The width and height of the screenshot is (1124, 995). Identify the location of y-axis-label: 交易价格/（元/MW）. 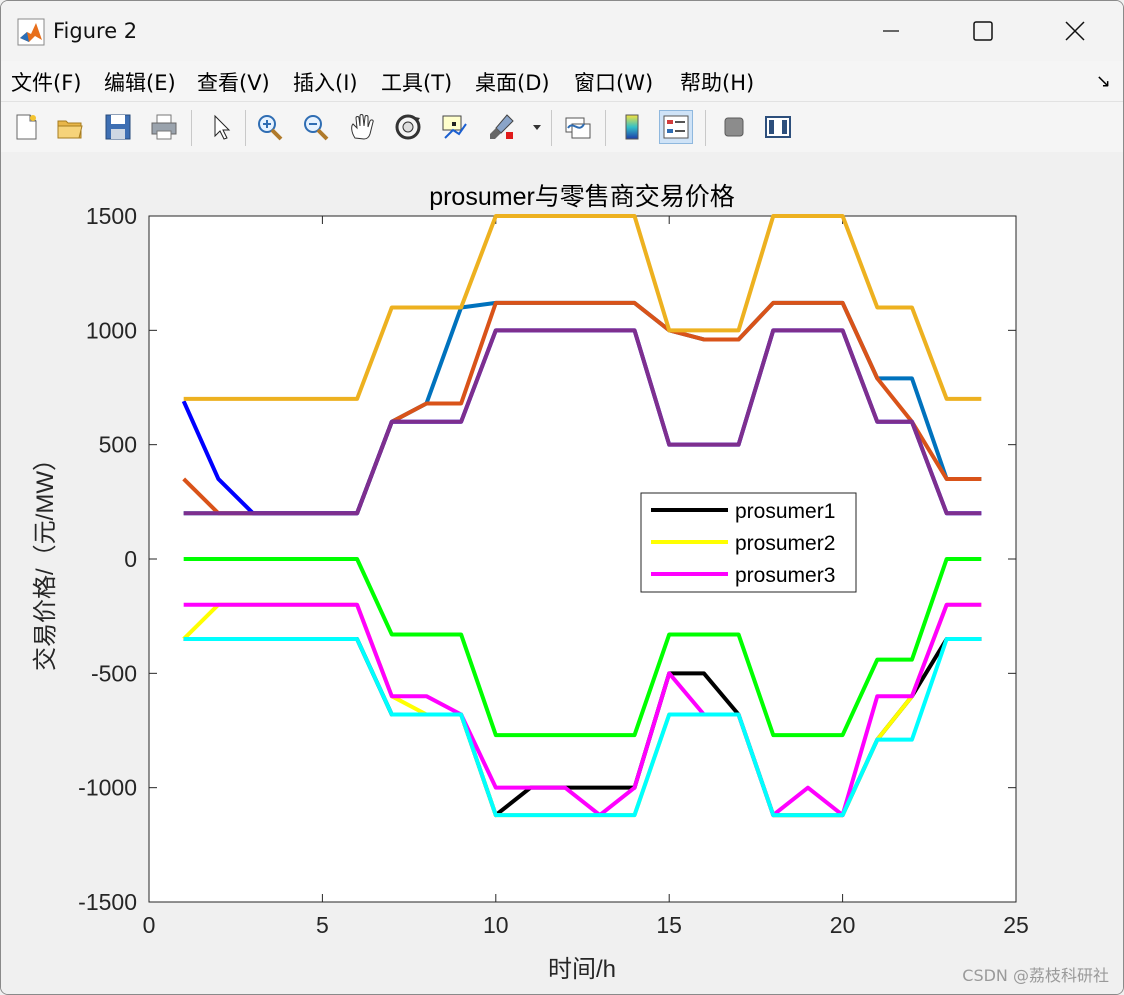
(45, 559).